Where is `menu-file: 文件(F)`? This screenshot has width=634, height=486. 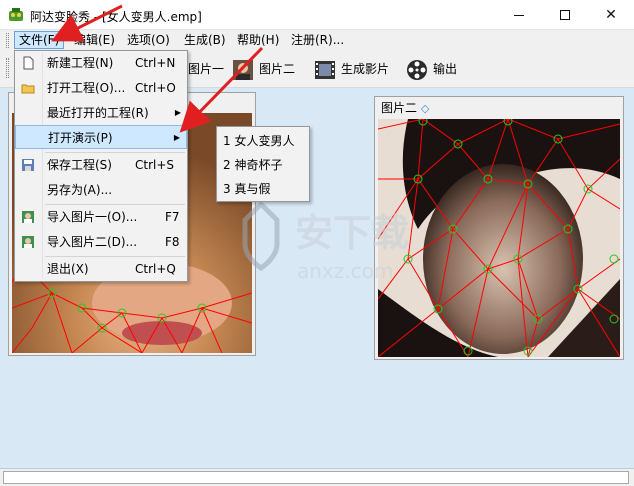
menu-file: 文件(F) is located at coordinates (39, 40).